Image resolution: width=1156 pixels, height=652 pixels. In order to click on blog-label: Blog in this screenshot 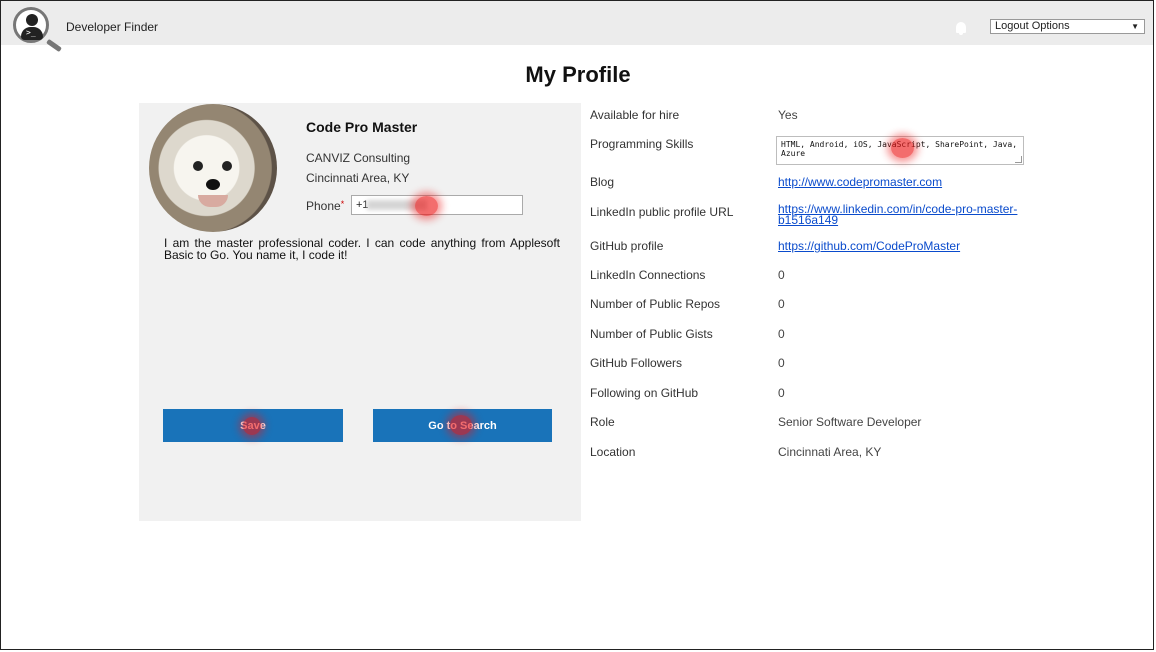, I will do `click(602, 182)`.